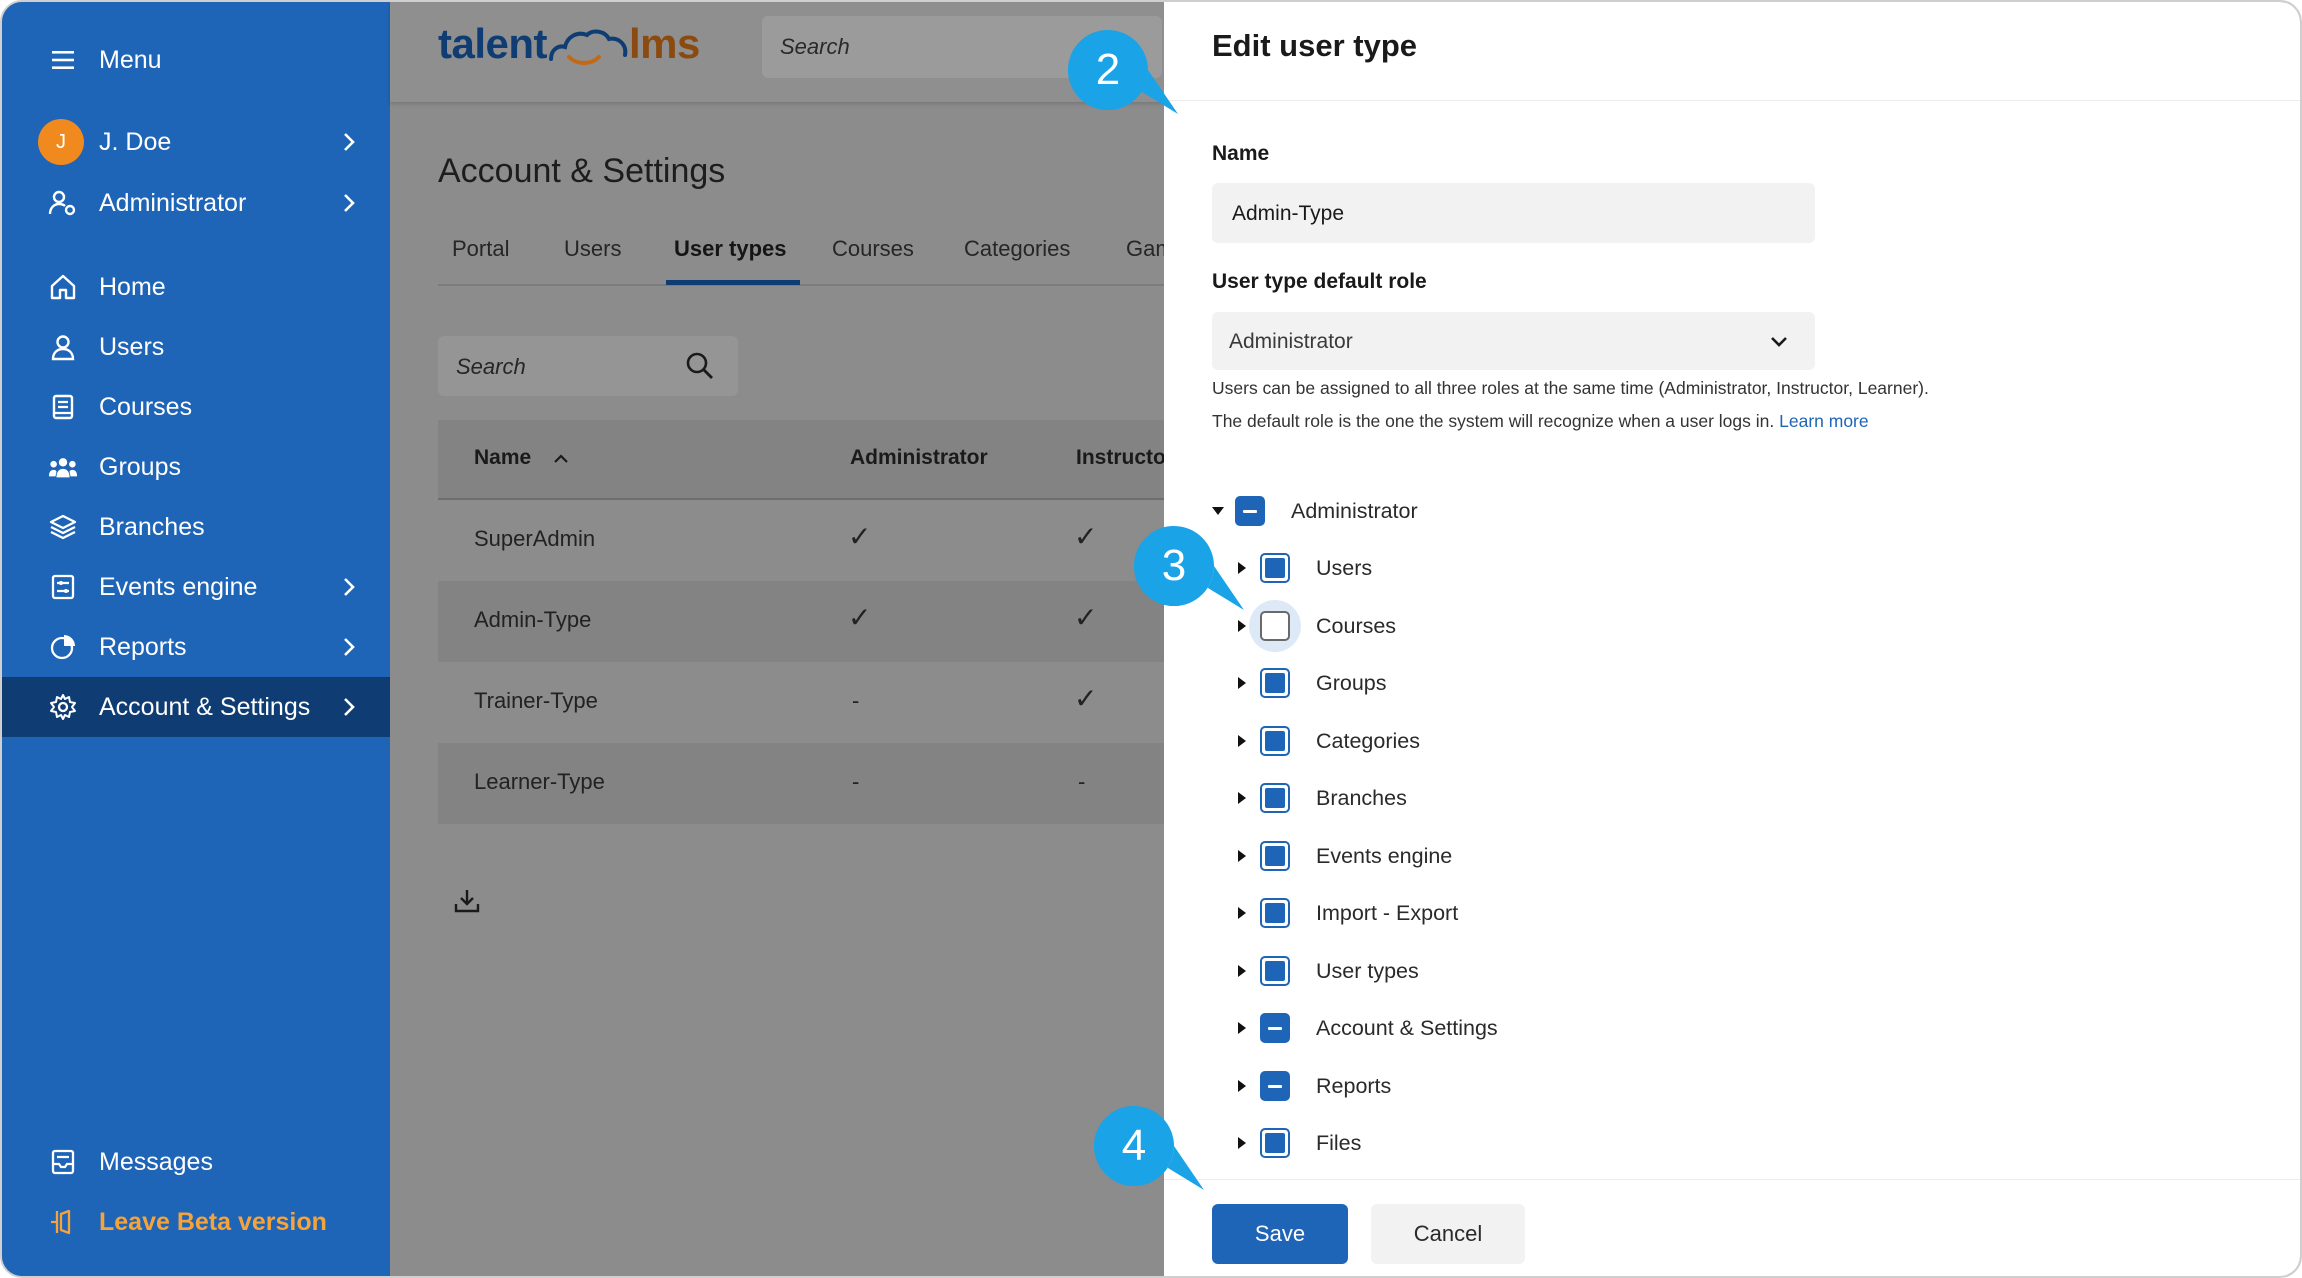 This screenshot has width=2302, height=1278. I want to click on checkbox-user-types, so click(1275, 971).